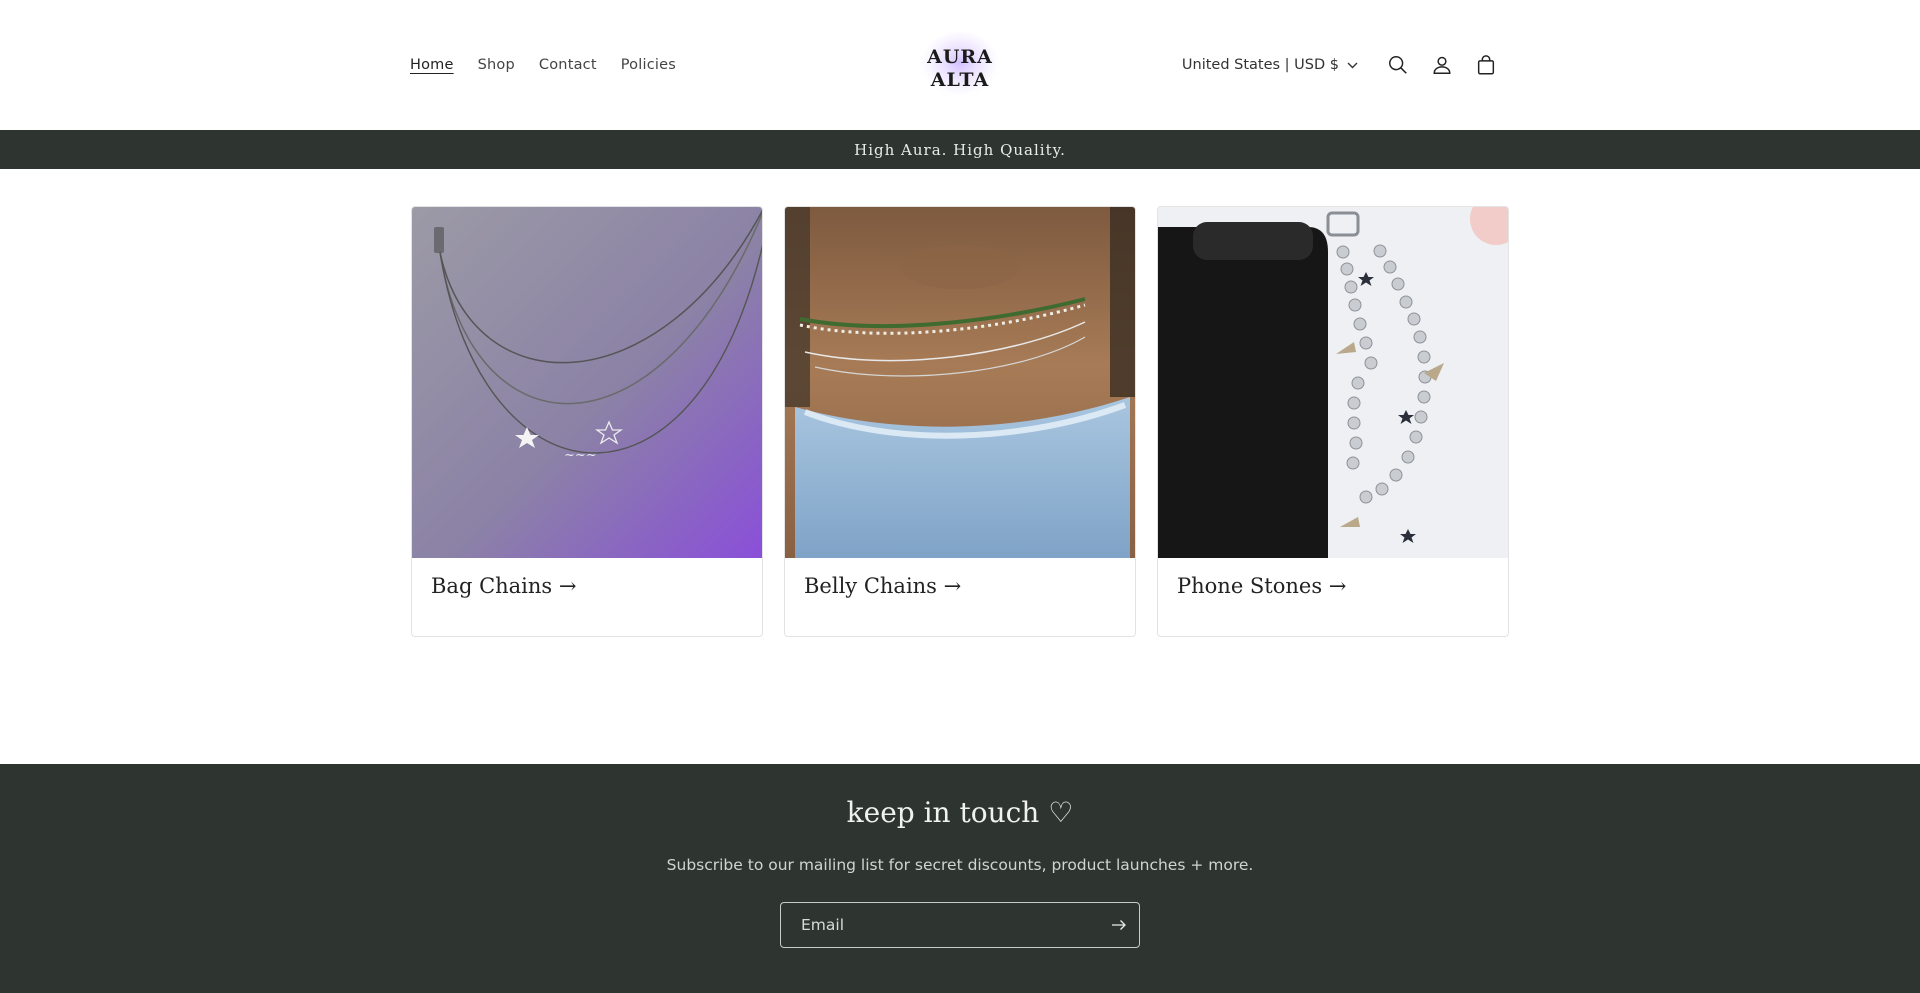 The height and width of the screenshot is (993, 1920). Describe the element at coordinates (587, 382) in the screenshot. I see `bag-chains-image: ~~~` at that location.